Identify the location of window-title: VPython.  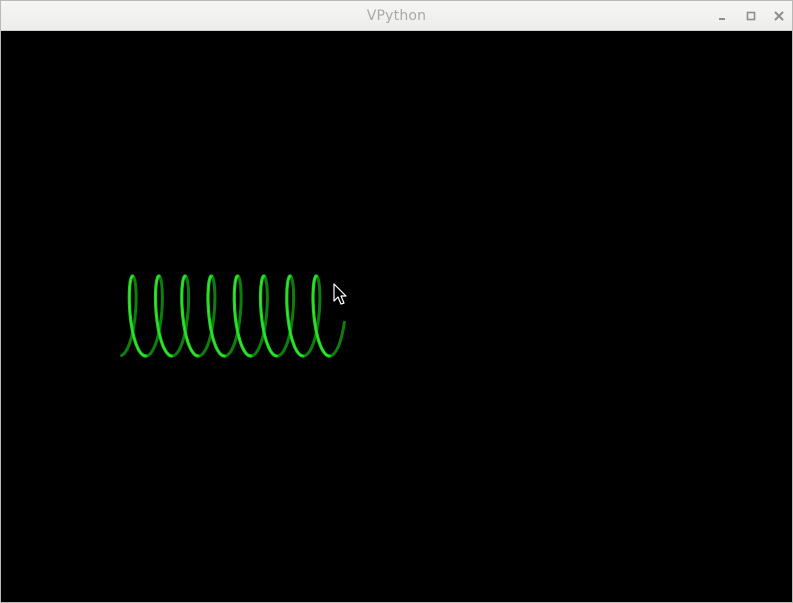
(396, 16).